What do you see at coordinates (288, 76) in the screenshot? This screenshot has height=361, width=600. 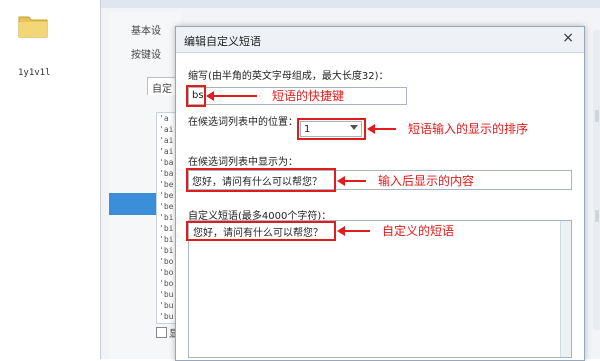 I see `abbr-label: 缩写(由半角的英文字母组成，最大长度32)：` at bounding box center [288, 76].